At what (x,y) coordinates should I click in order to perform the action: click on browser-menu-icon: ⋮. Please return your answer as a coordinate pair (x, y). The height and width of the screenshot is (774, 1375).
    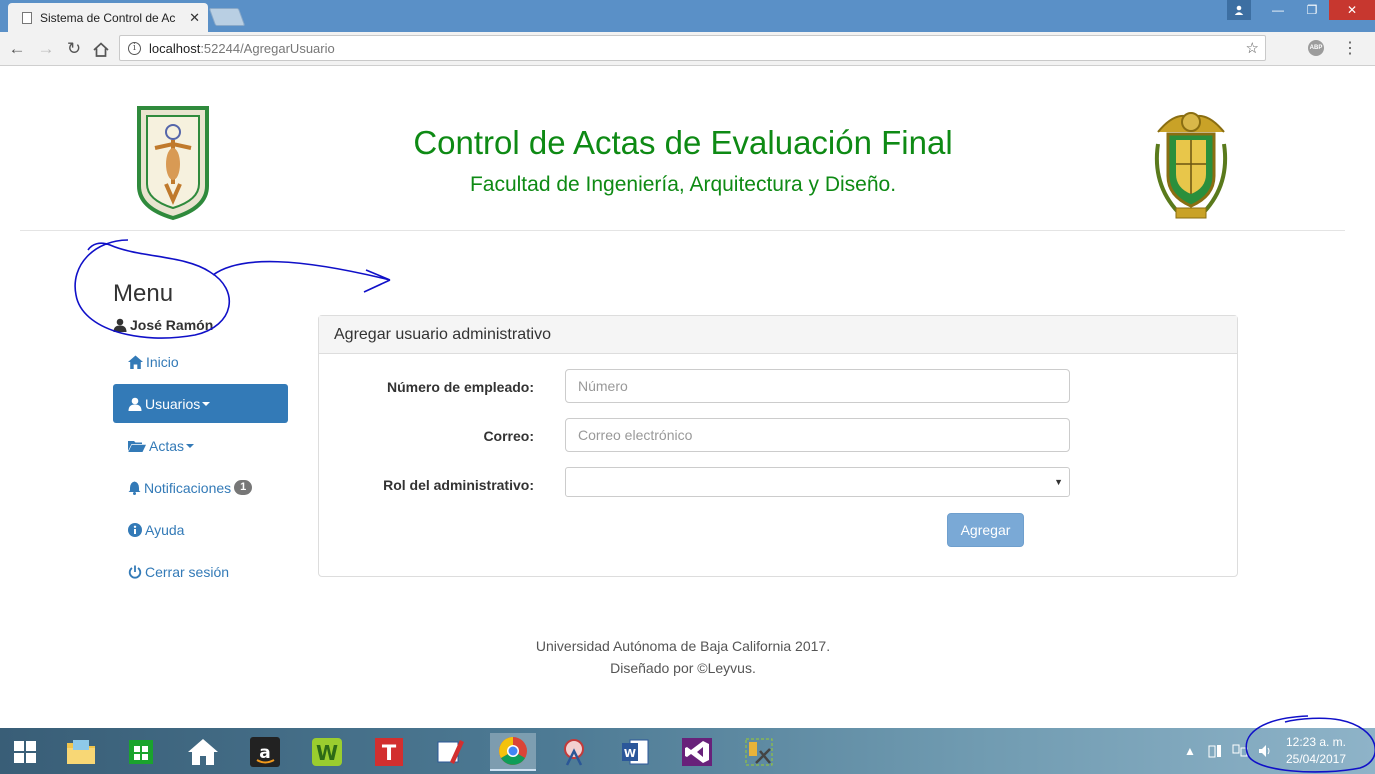
    Looking at the image, I should click on (1350, 48).